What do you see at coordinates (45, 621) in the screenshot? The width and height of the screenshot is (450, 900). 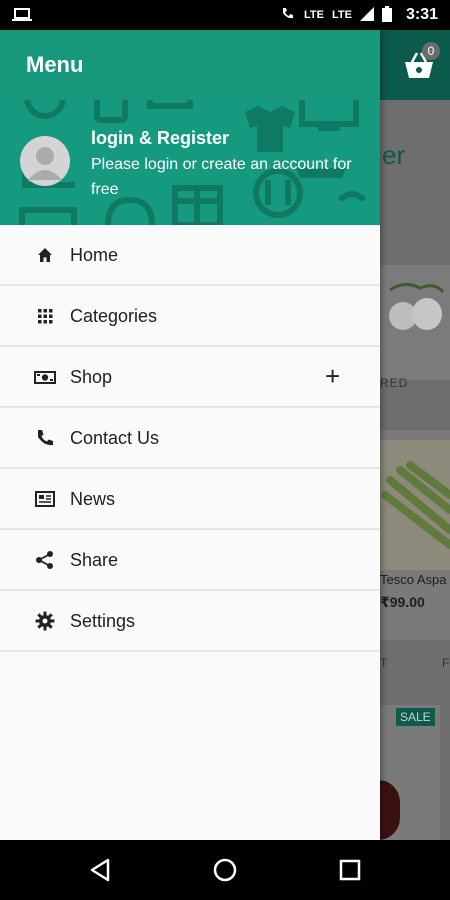 I see `gear-icon` at bounding box center [45, 621].